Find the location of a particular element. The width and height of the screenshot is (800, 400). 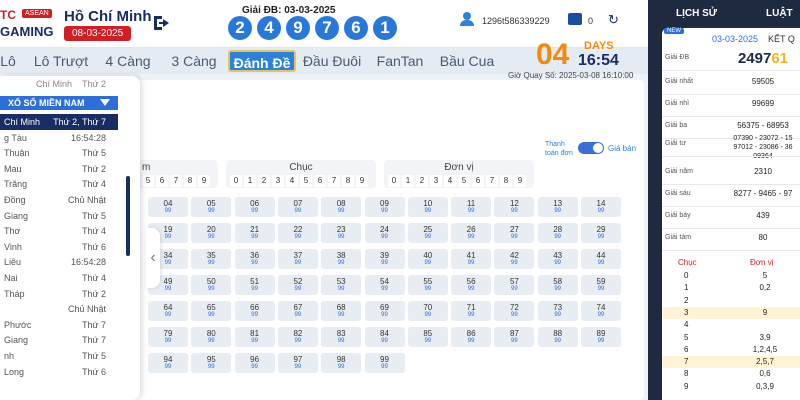

number-cell: 88 99 is located at coordinates (557, 337).